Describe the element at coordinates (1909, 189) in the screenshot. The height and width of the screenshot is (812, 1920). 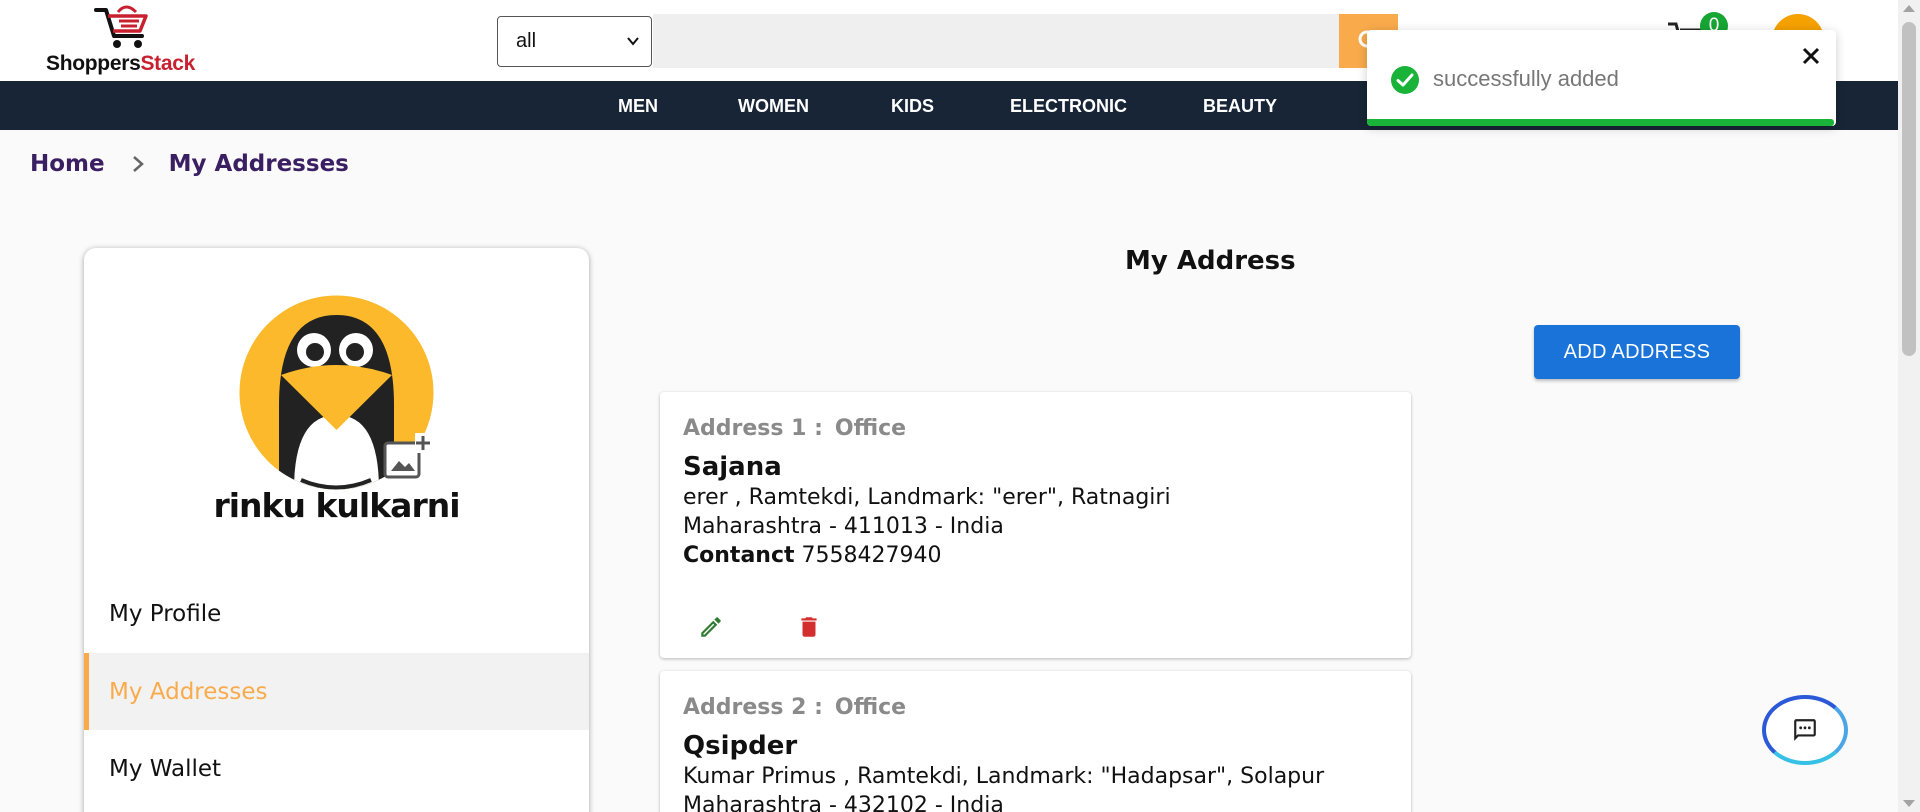
I see `scroll-thumb` at that location.